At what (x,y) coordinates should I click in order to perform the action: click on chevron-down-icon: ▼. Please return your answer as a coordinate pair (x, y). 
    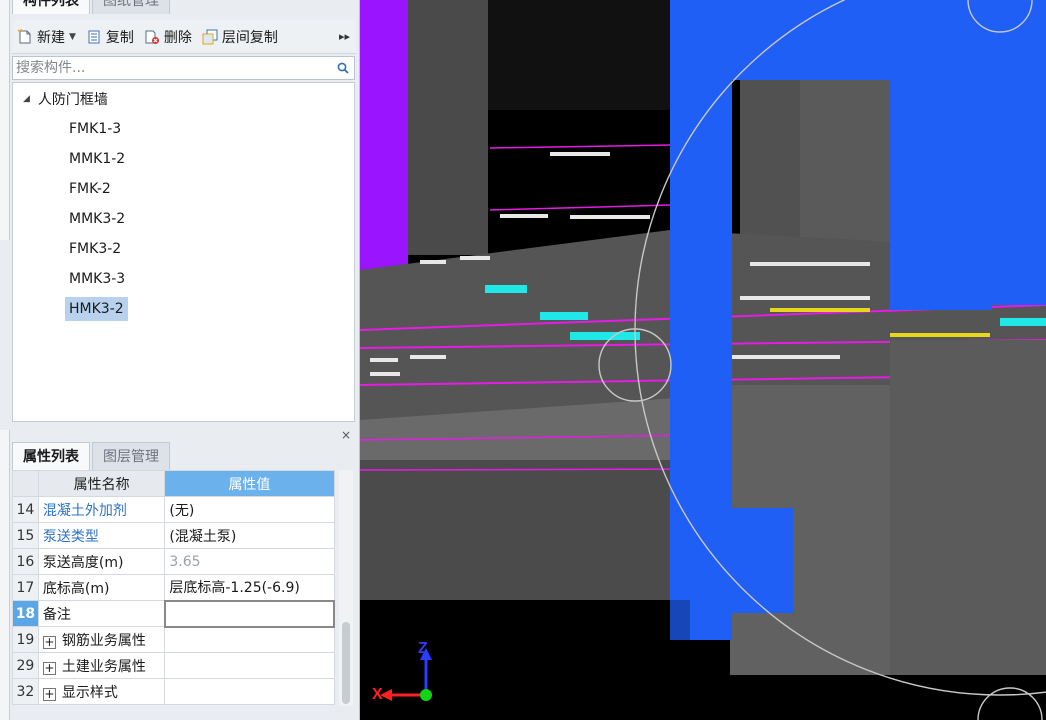
    Looking at the image, I should click on (72, 36).